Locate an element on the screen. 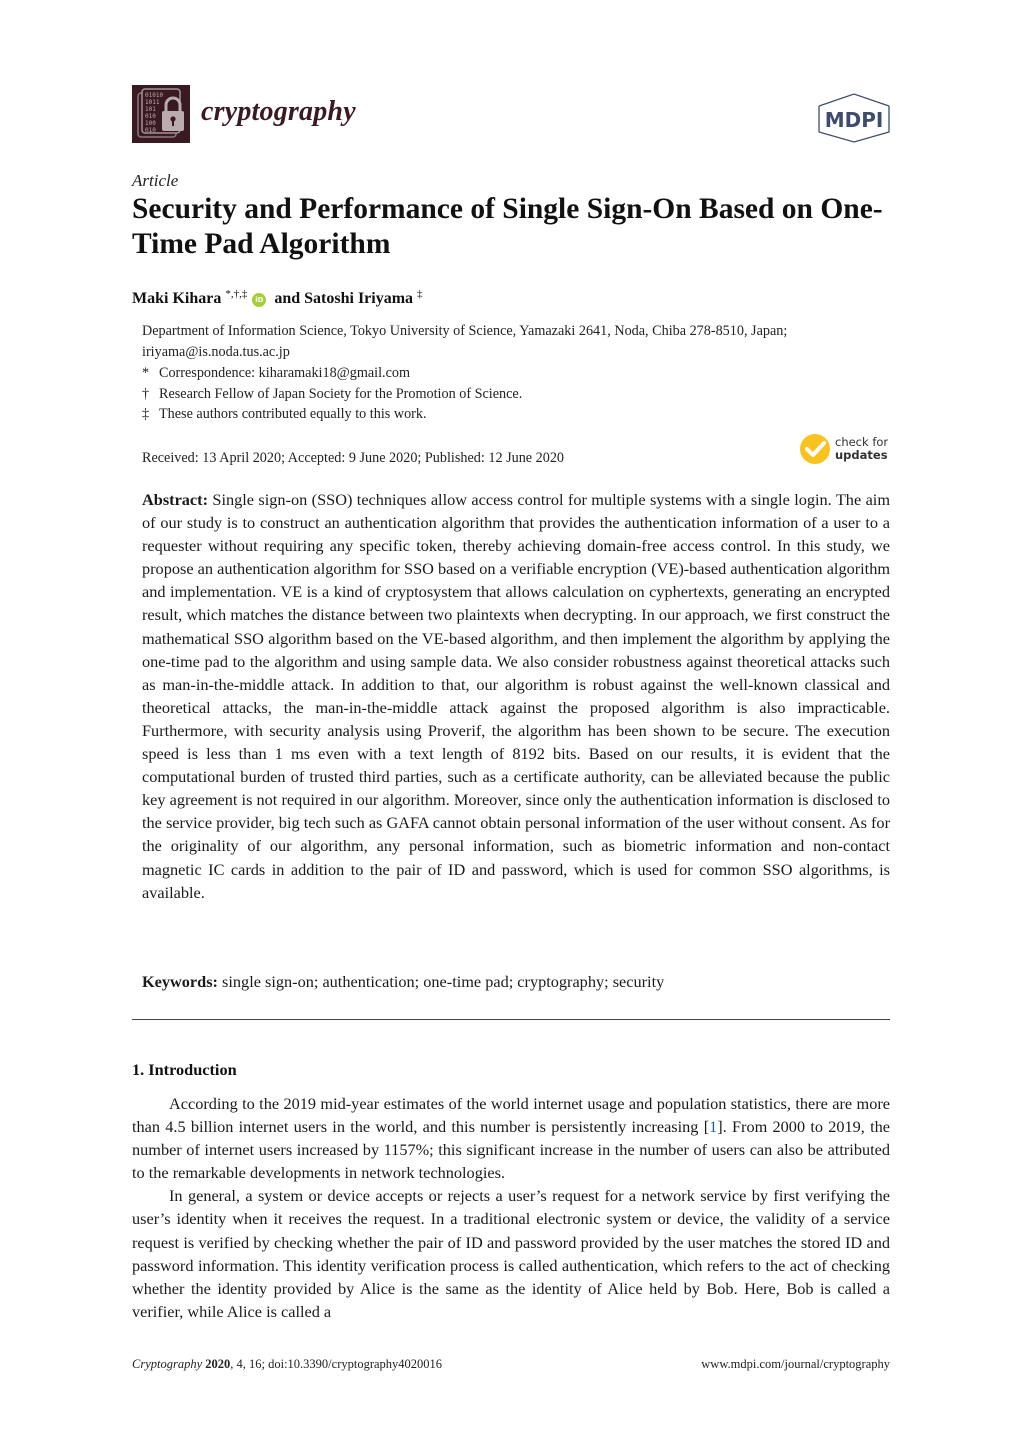 Image resolution: width=1020 pixels, height=1442 pixels. footer-journal: Cryptography is located at coordinates (167, 1364).